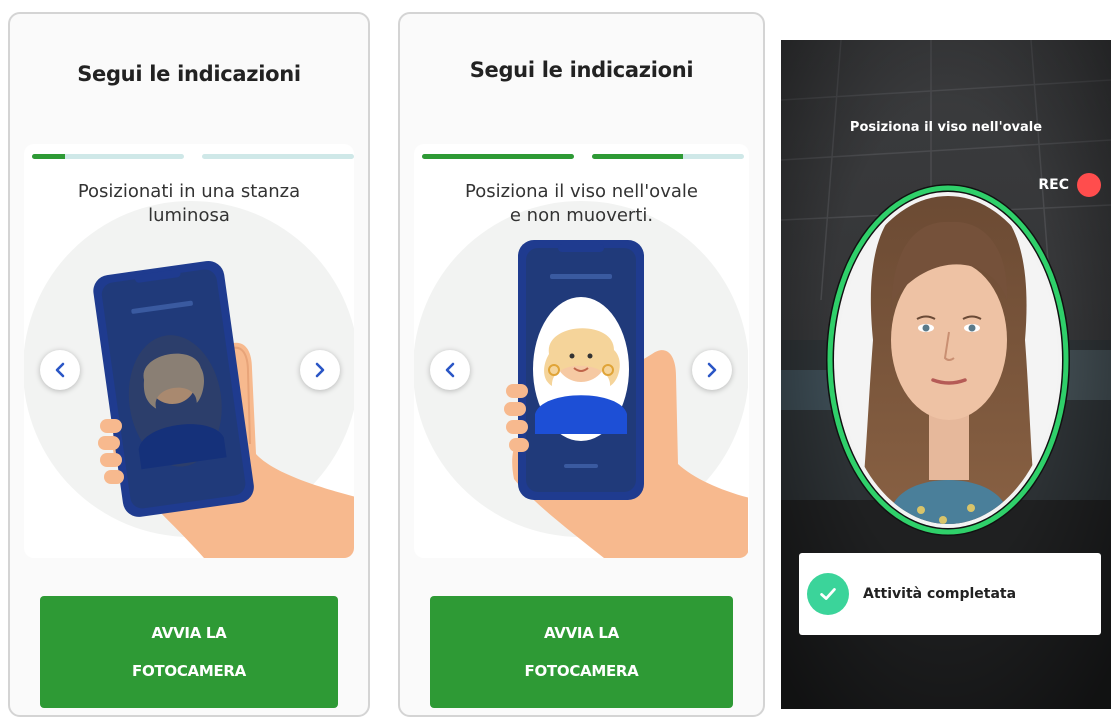  I want to click on success-toast: Attività completata, so click(950, 594).